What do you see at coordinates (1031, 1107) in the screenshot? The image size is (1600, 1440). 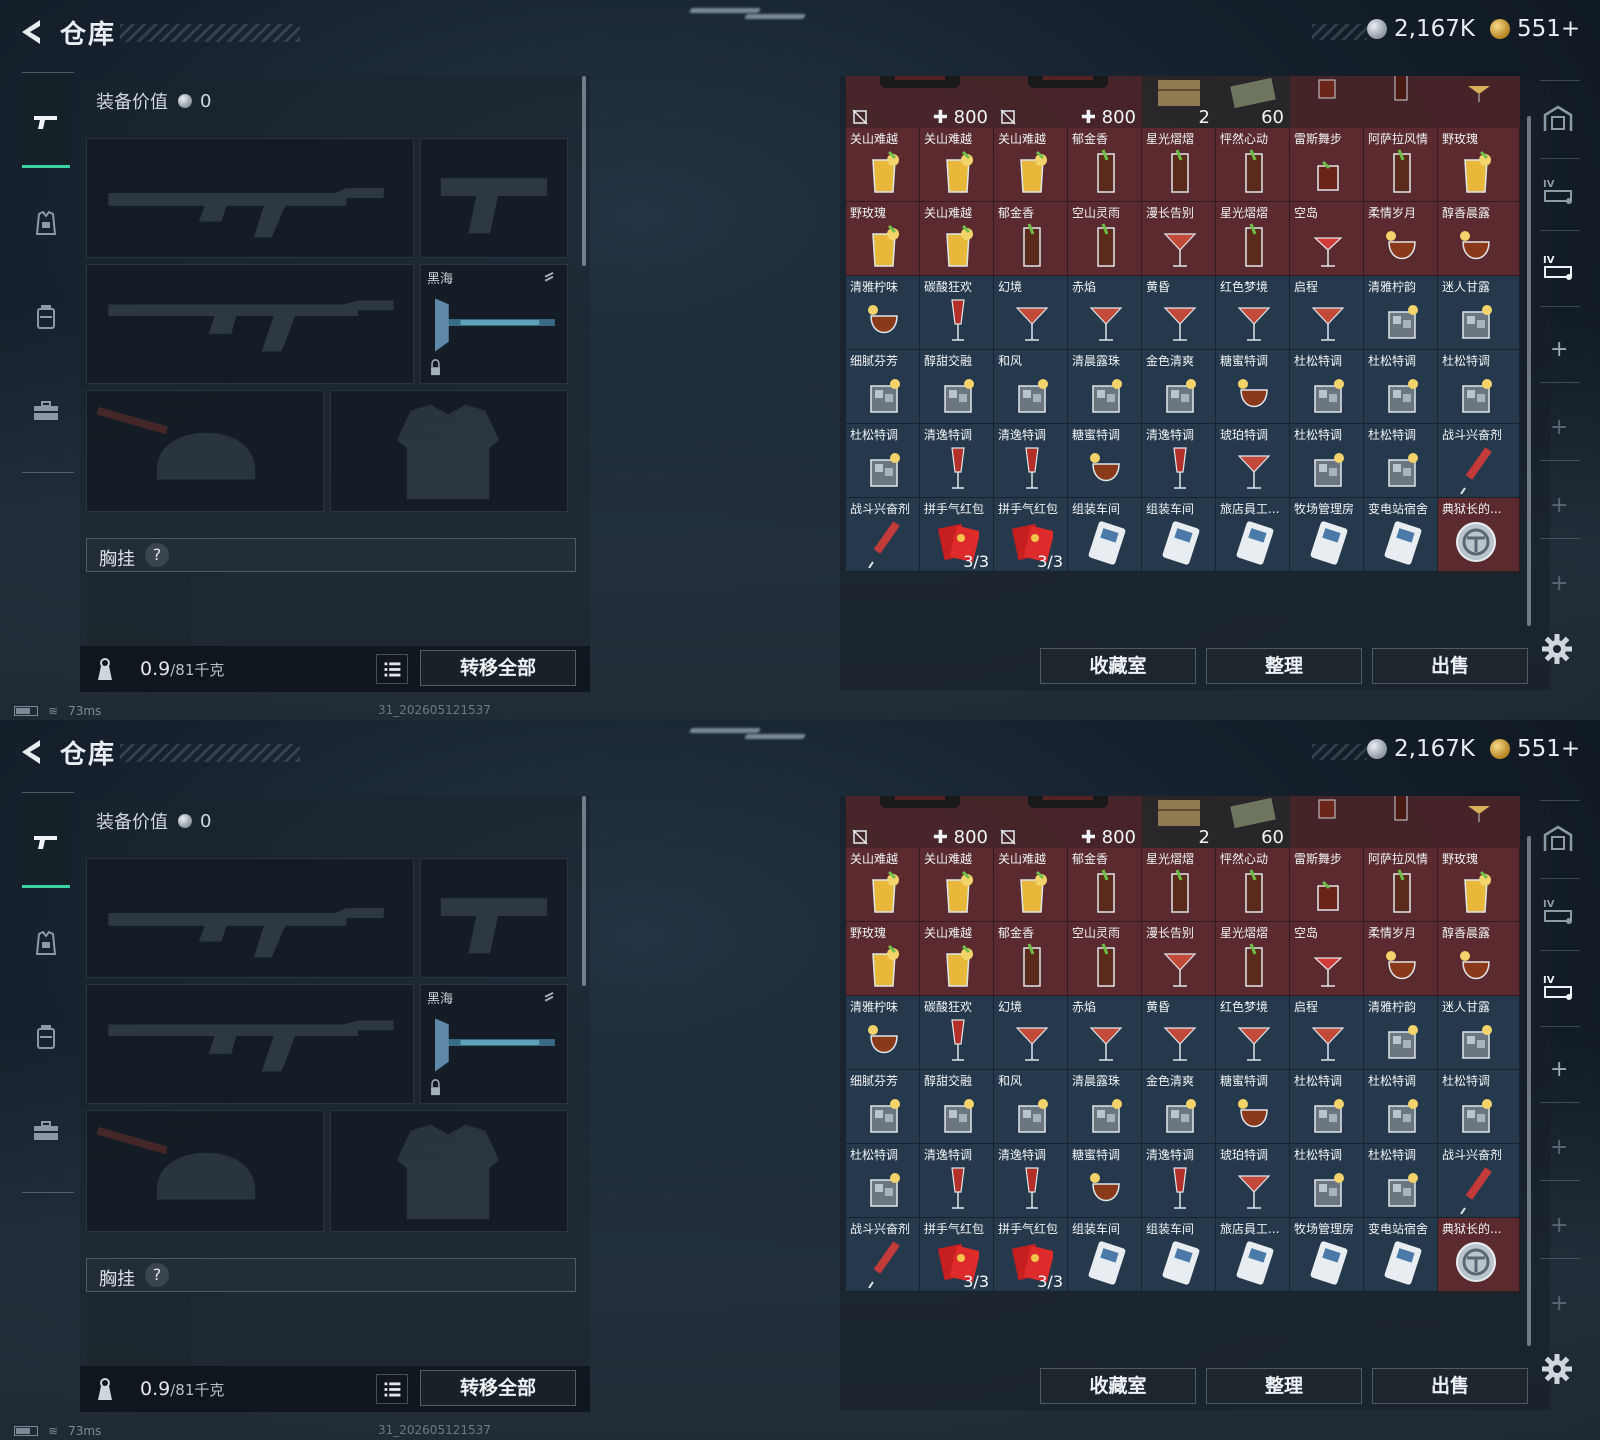 I see `stash-item: 和风` at bounding box center [1031, 1107].